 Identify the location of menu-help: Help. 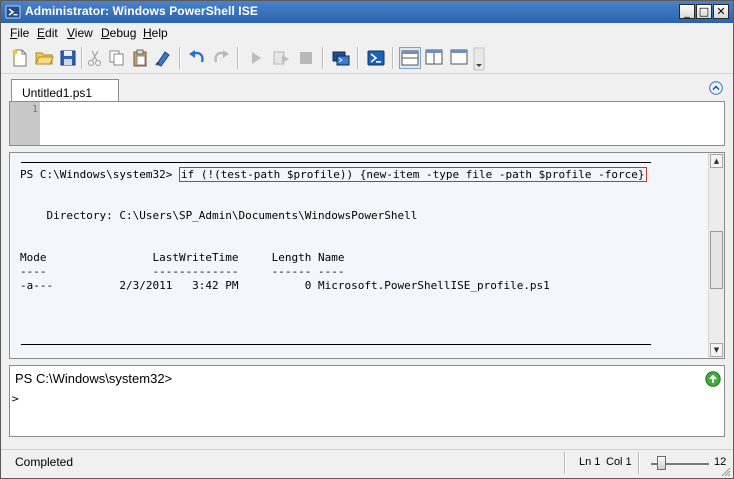
(155, 33).